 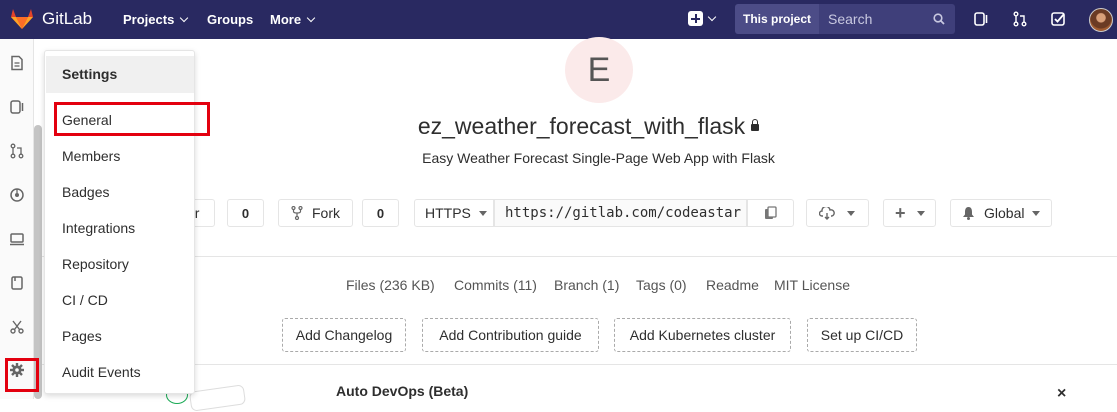 I want to click on license-link: MIT License, so click(x=812, y=285).